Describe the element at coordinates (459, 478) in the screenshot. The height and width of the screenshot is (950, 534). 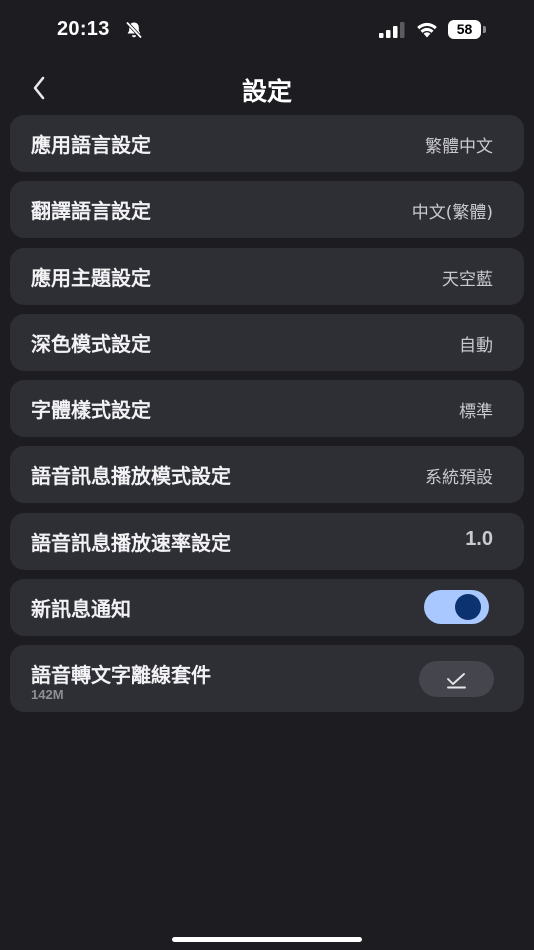
I see `setting-value: 系統預設` at that location.